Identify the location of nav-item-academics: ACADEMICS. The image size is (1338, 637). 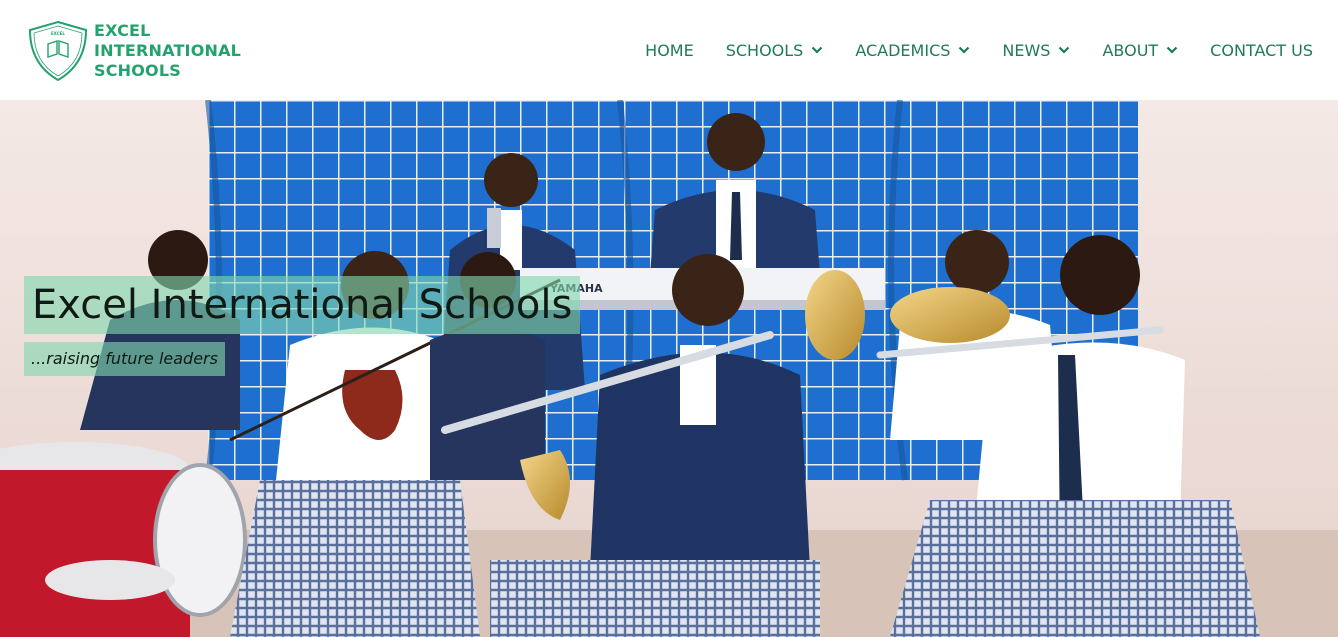
(912, 50).